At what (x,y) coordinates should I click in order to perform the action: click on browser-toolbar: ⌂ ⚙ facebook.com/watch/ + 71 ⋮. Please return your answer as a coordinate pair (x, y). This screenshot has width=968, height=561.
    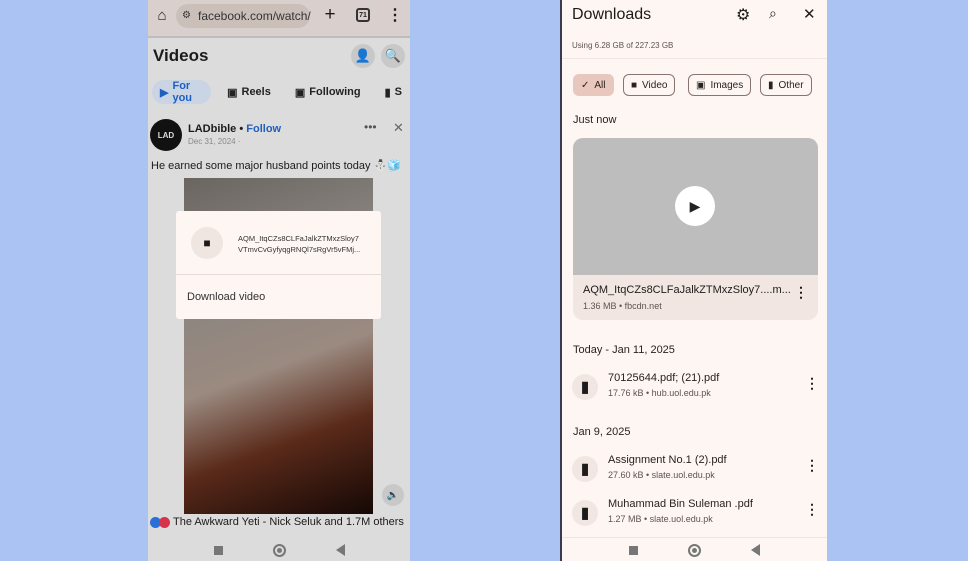
    Looking at the image, I should click on (279, 19).